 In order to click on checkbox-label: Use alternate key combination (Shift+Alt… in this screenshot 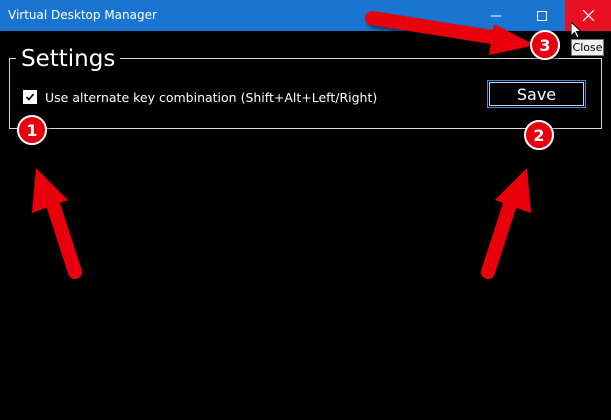, I will do `click(211, 97)`.